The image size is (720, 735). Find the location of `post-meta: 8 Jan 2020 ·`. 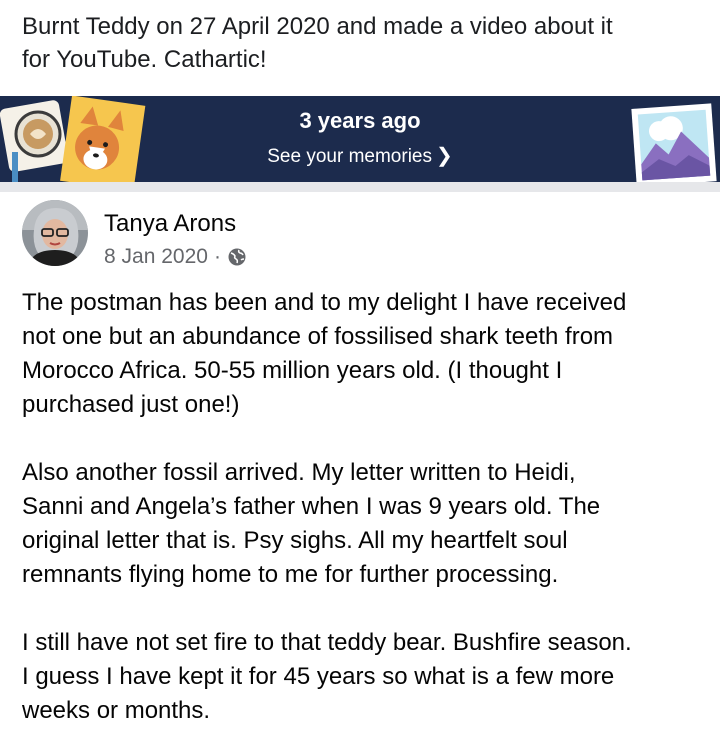

post-meta: 8 Jan 2020 · is located at coordinates (175, 257).